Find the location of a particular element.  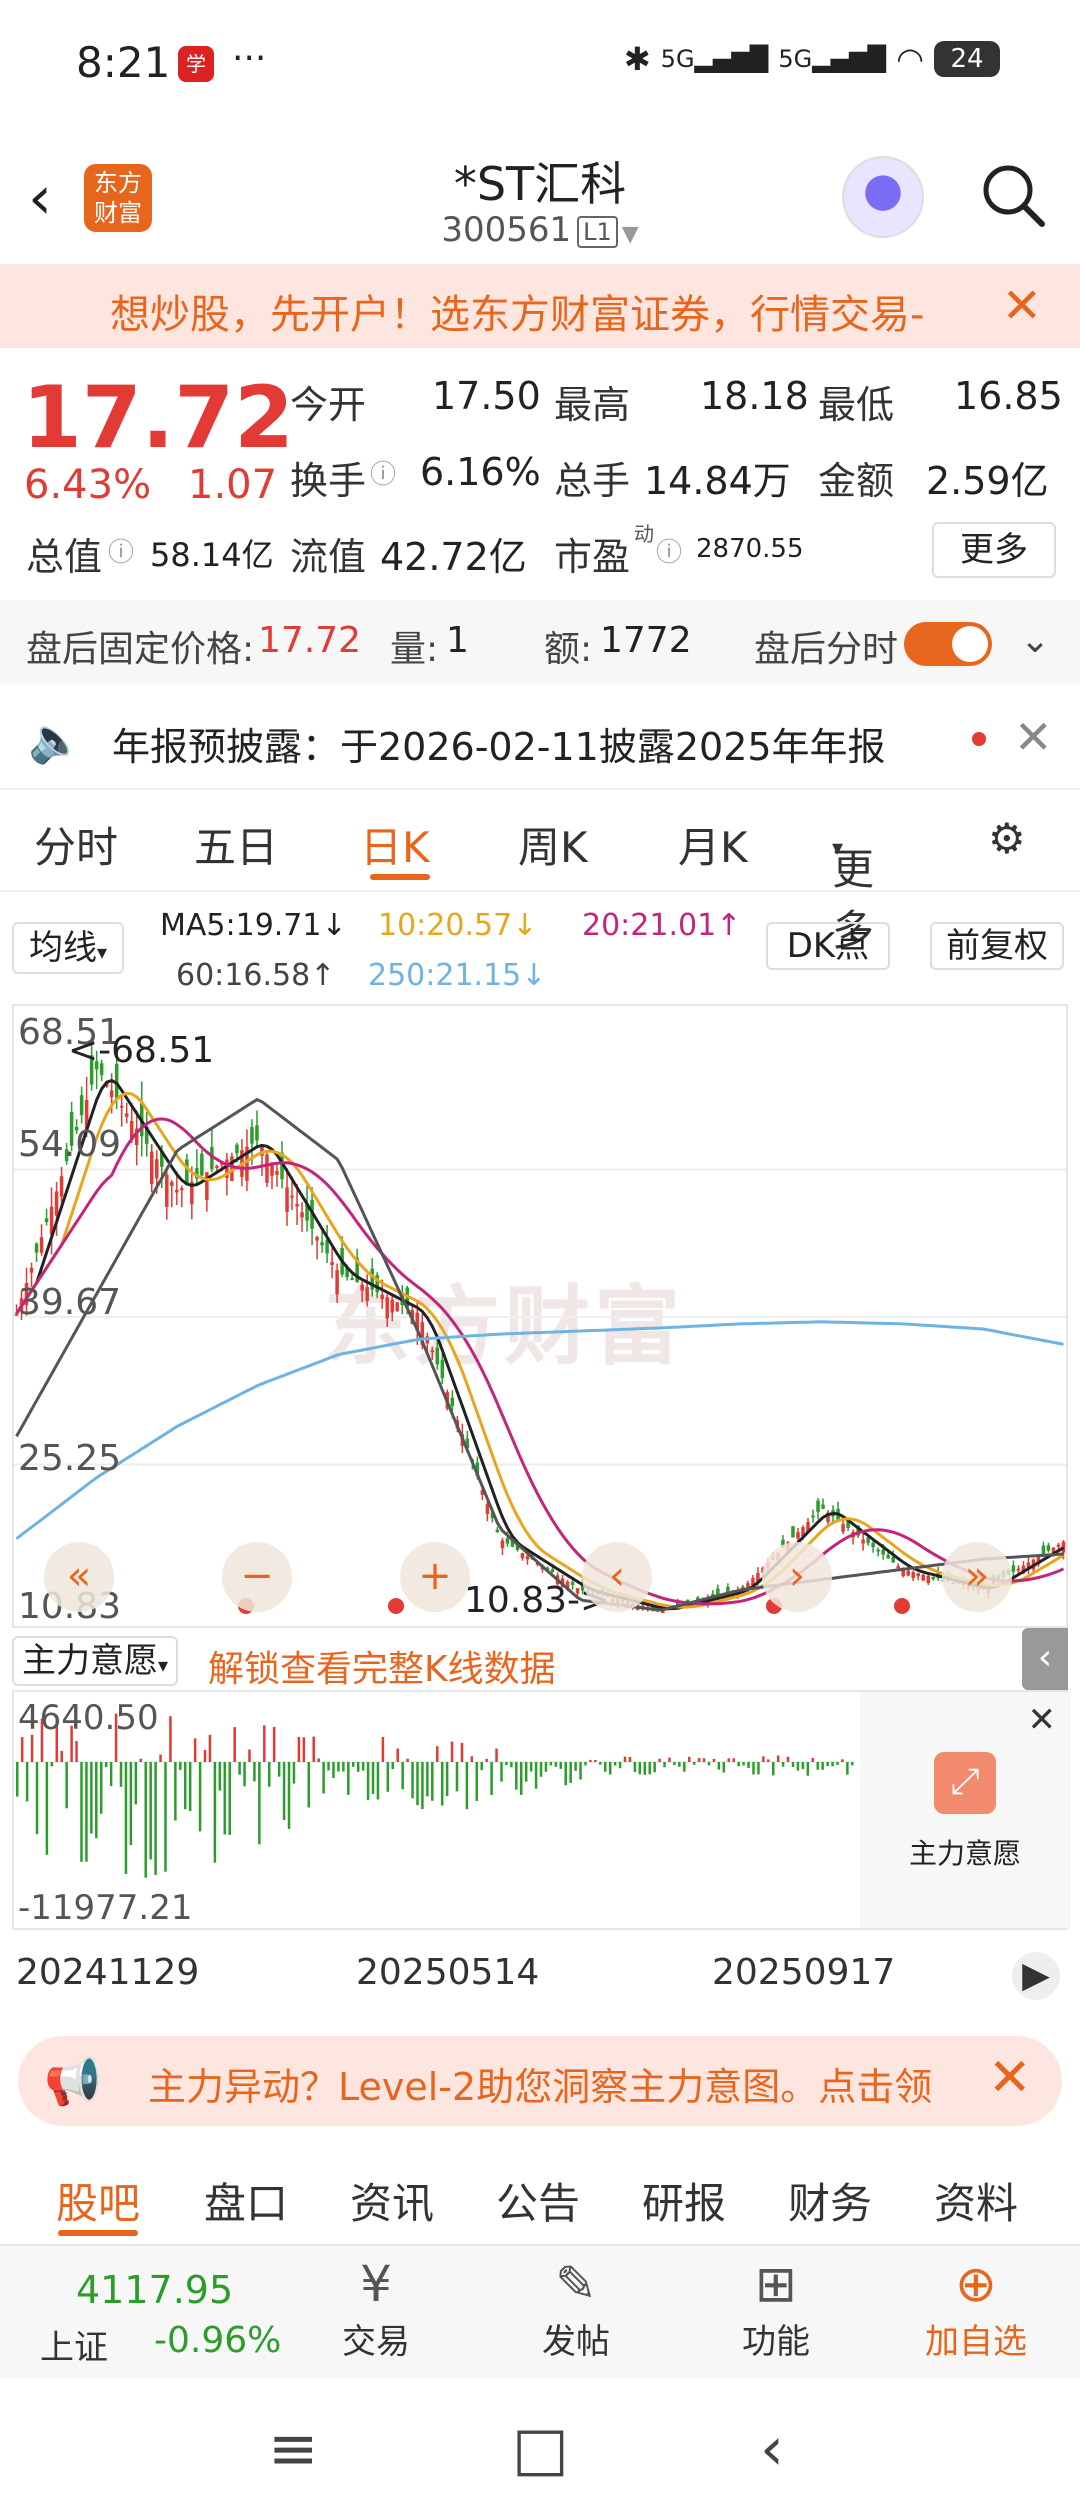

yen-icon: ¥ is located at coordinates (376, 2284).